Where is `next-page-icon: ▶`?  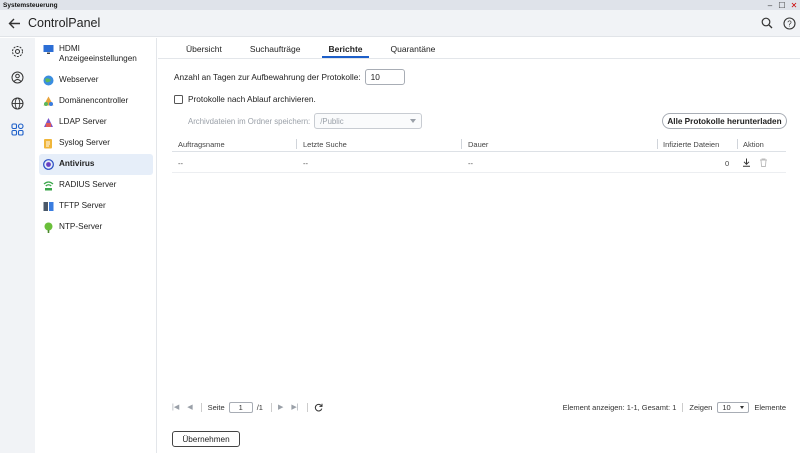 next-page-icon: ▶ is located at coordinates (280, 407).